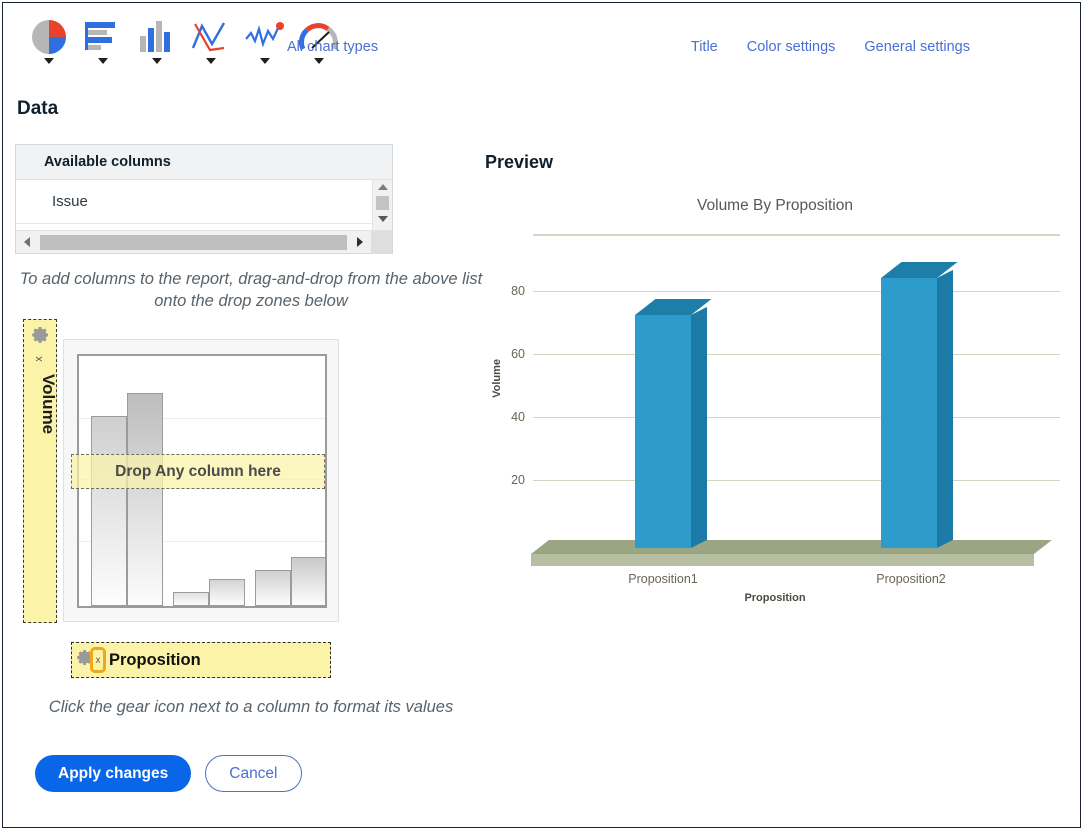  What do you see at coordinates (40, 471) in the screenshot?
I see `drop-zone-volume: x Volume` at bounding box center [40, 471].